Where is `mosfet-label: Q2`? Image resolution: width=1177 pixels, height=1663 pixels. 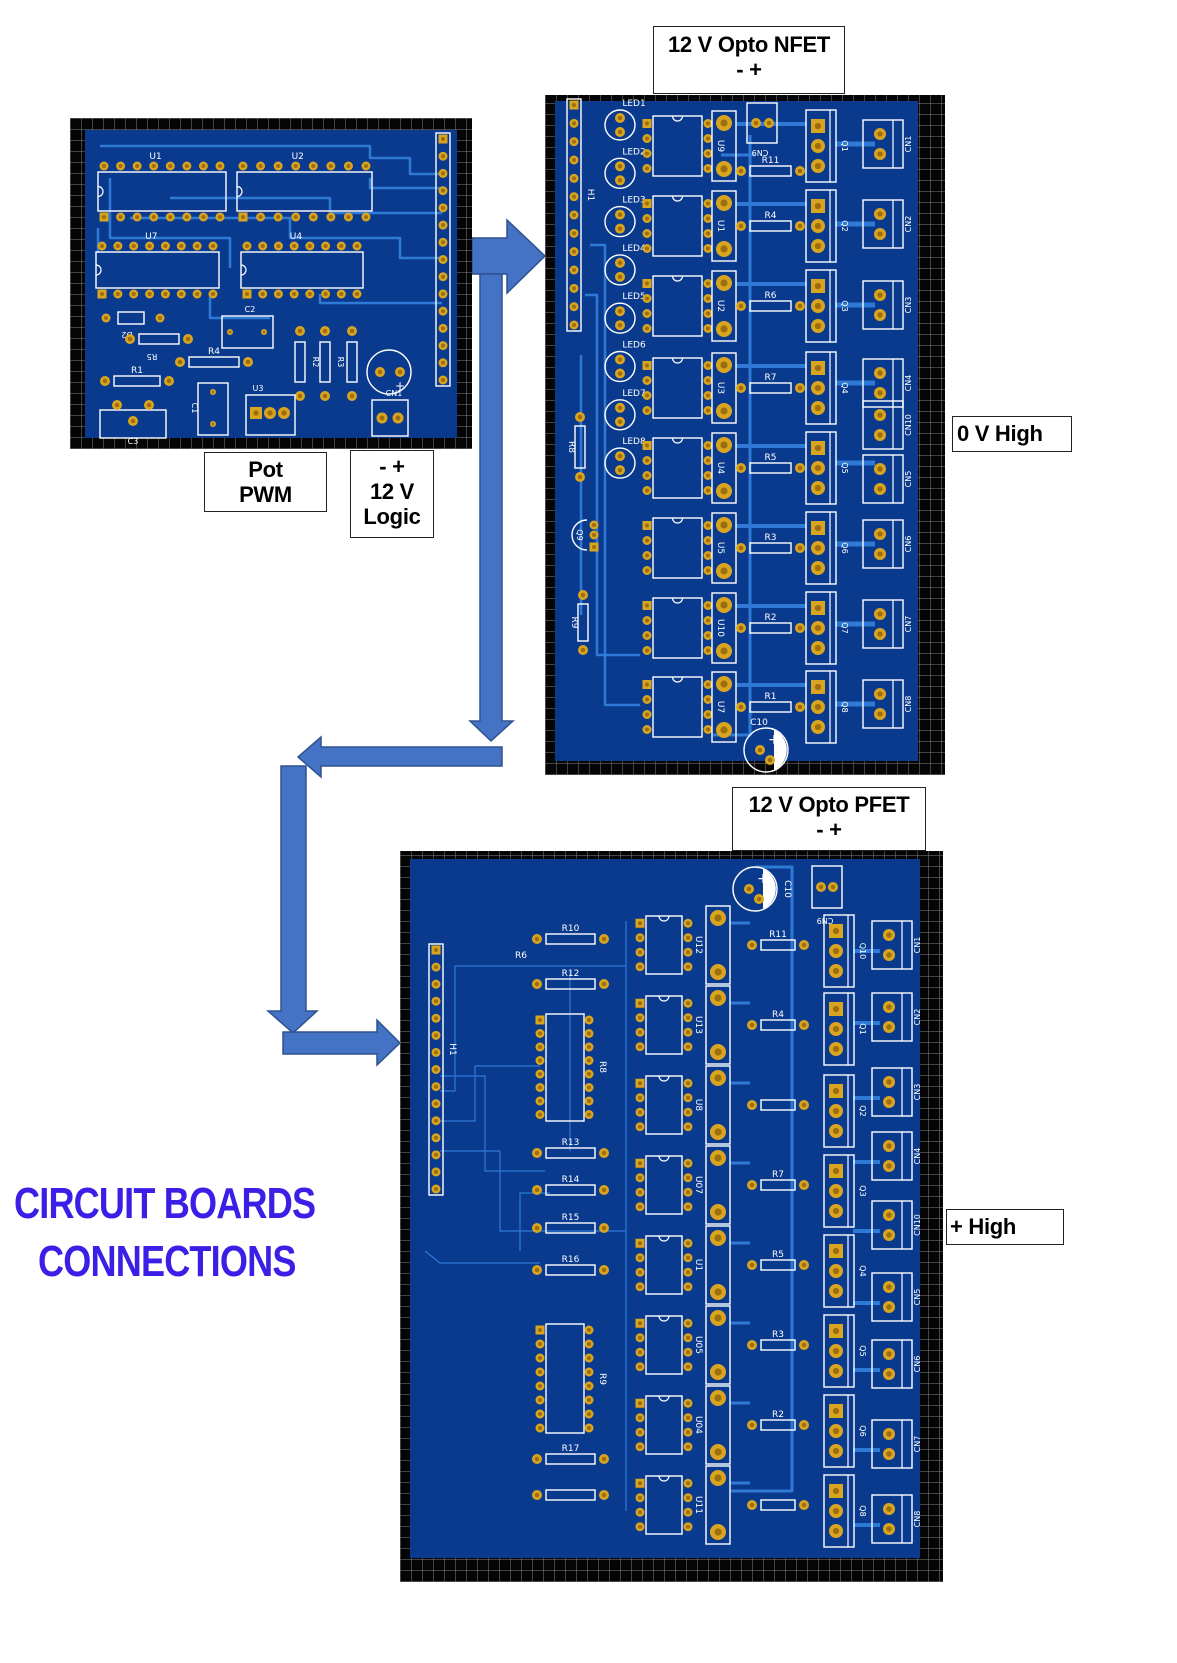 mosfet-label: Q2 is located at coordinates (862, 1110).